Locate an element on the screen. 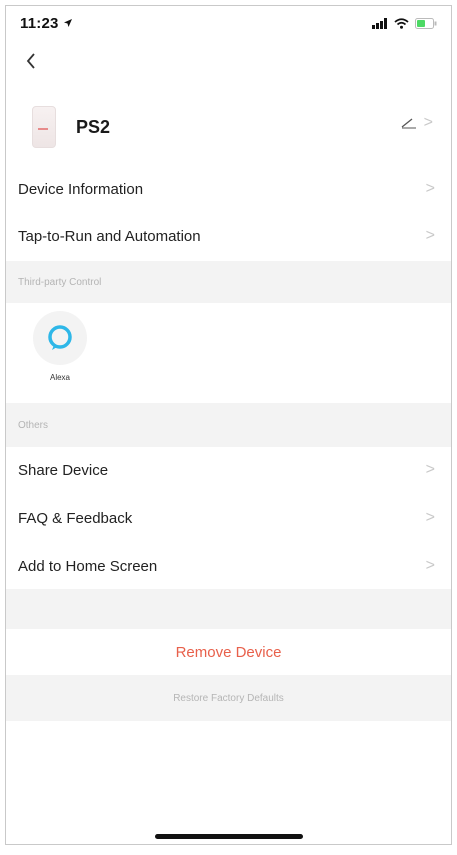 This screenshot has width=457, height=855. status-icons is located at coordinates (404, 23).